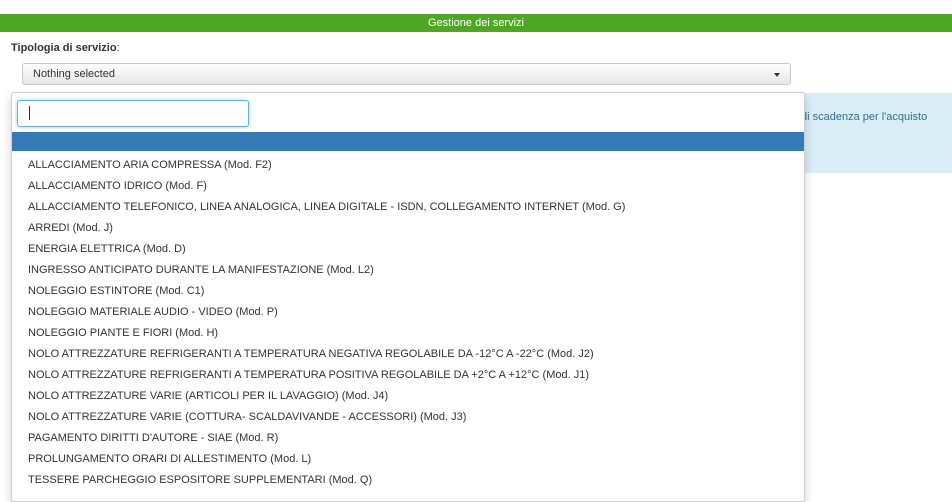 Image resolution: width=952 pixels, height=502 pixels. I want to click on text-cursor, so click(29, 113).